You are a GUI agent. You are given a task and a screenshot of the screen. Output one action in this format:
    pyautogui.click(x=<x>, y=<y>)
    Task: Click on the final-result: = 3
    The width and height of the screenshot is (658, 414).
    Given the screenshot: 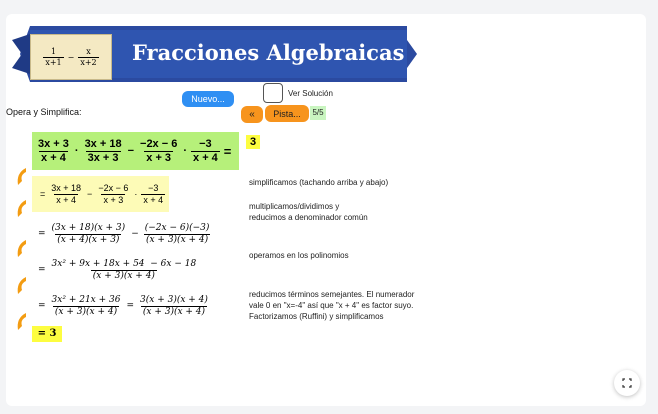 What is the action you would take?
    pyautogui.click(x=47, y=334)
    